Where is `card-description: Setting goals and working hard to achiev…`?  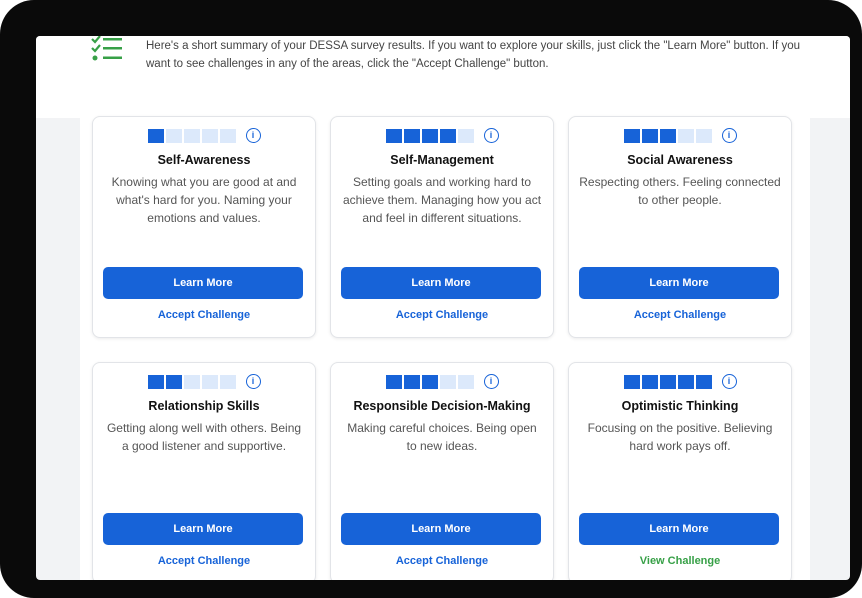
card-description: Setting goals and working hard to achiev… is located at coordinates (442, 200).